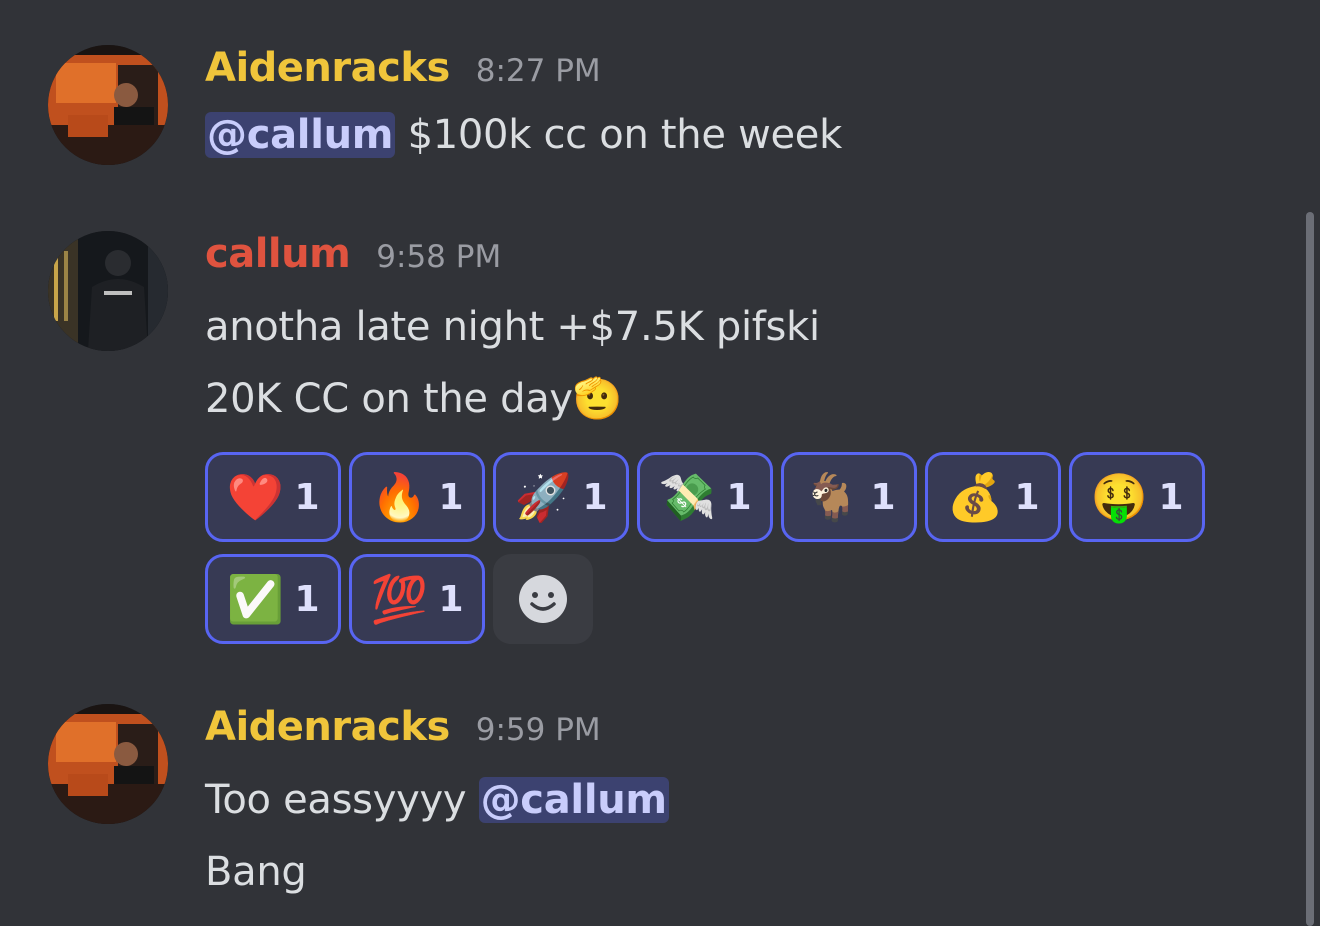 This screenshot has height=926, width=1320. I want to click on scrollbar, so click(1310, 569).